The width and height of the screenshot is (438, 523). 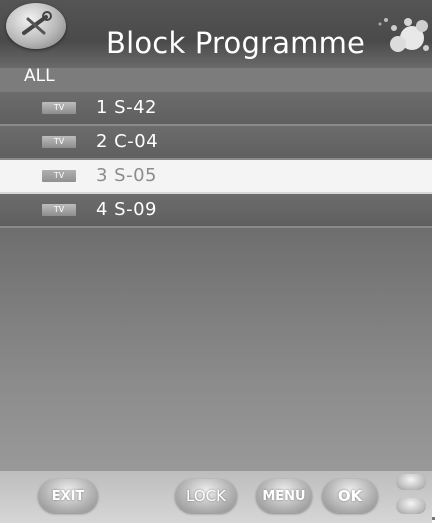 I want to click on menu-button-label: MENU, so click(x=284, y=496).